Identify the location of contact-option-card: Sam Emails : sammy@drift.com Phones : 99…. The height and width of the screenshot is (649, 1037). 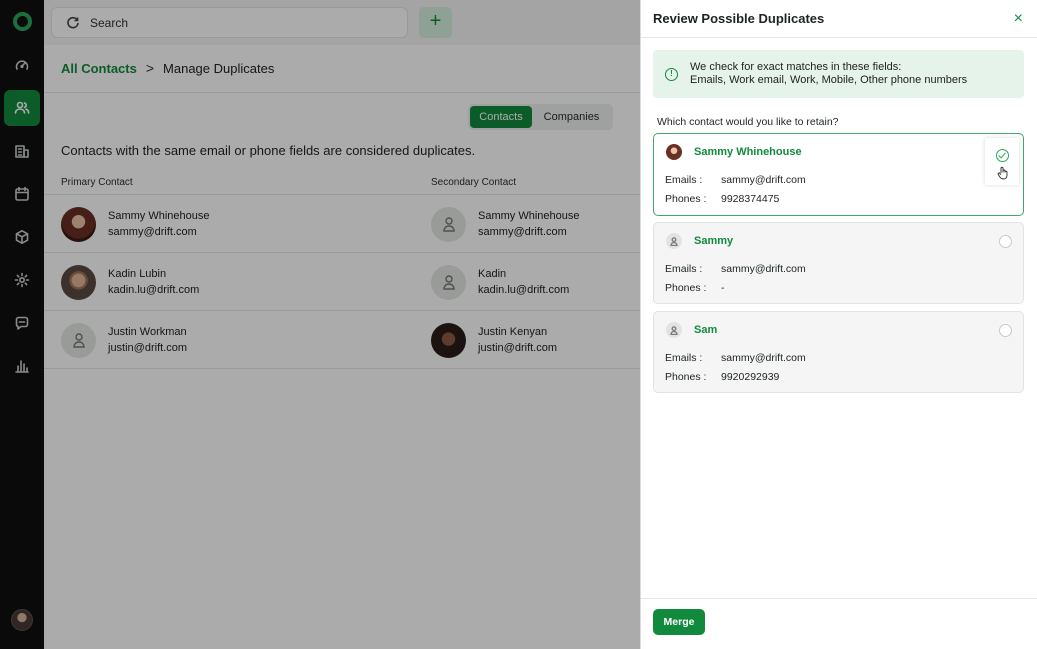
(838, 352).